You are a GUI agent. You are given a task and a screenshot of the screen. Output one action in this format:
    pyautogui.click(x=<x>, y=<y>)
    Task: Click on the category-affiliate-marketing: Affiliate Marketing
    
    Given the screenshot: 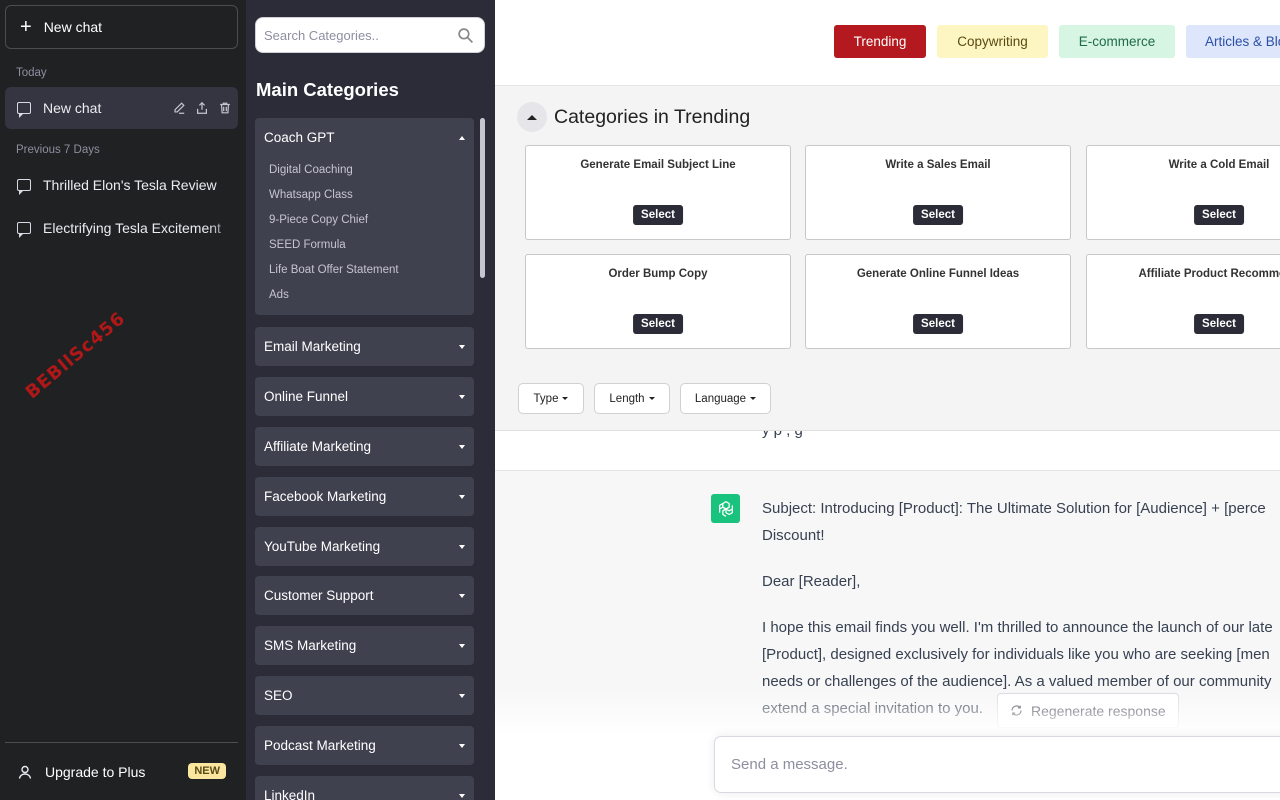 What is the action you would take?
    pyautogui.click(x=364, y=446)
    